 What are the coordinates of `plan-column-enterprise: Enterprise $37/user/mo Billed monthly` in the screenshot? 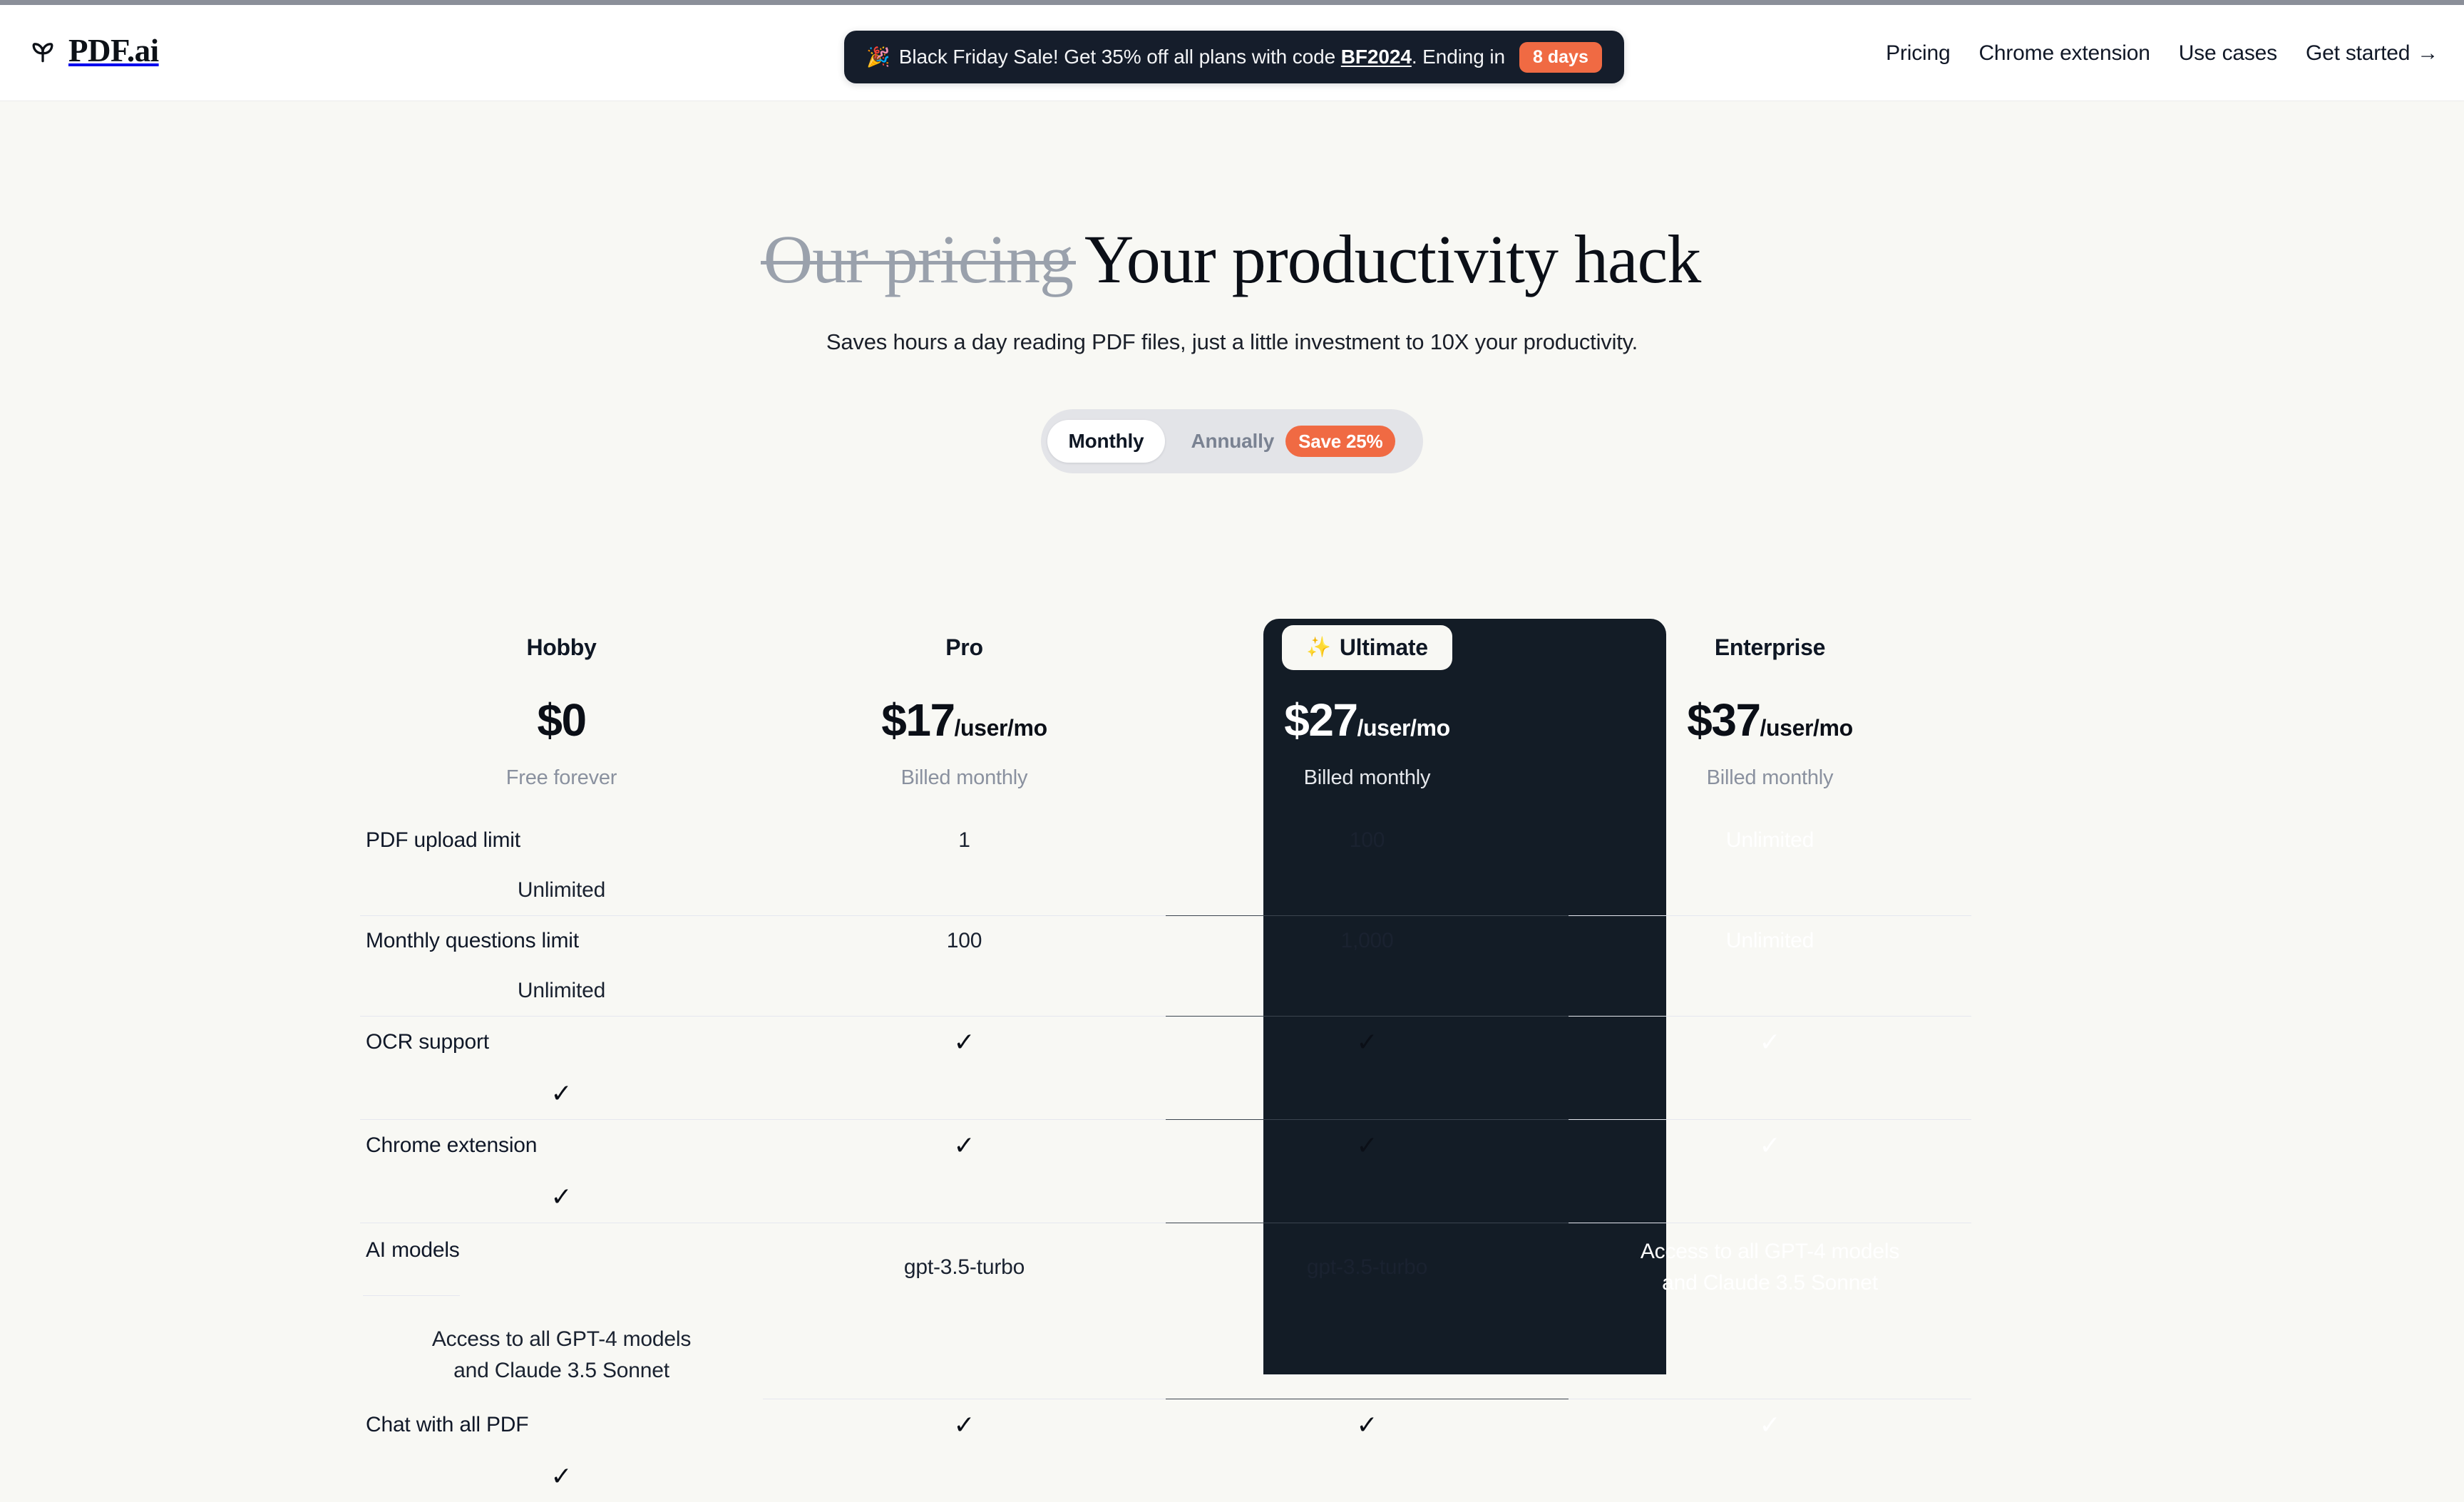 It's located at (1770, 705).